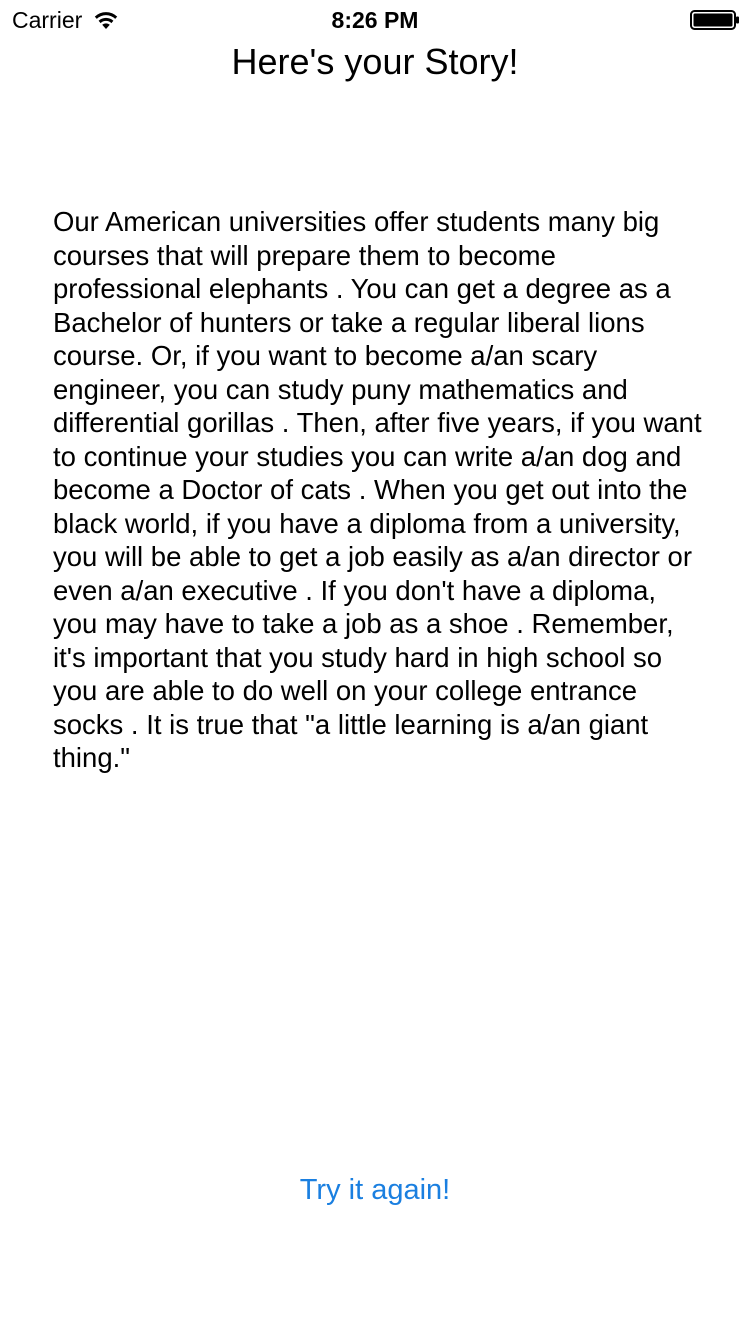  I want to click on status-time: 8:26 PM, so click(375, 20).